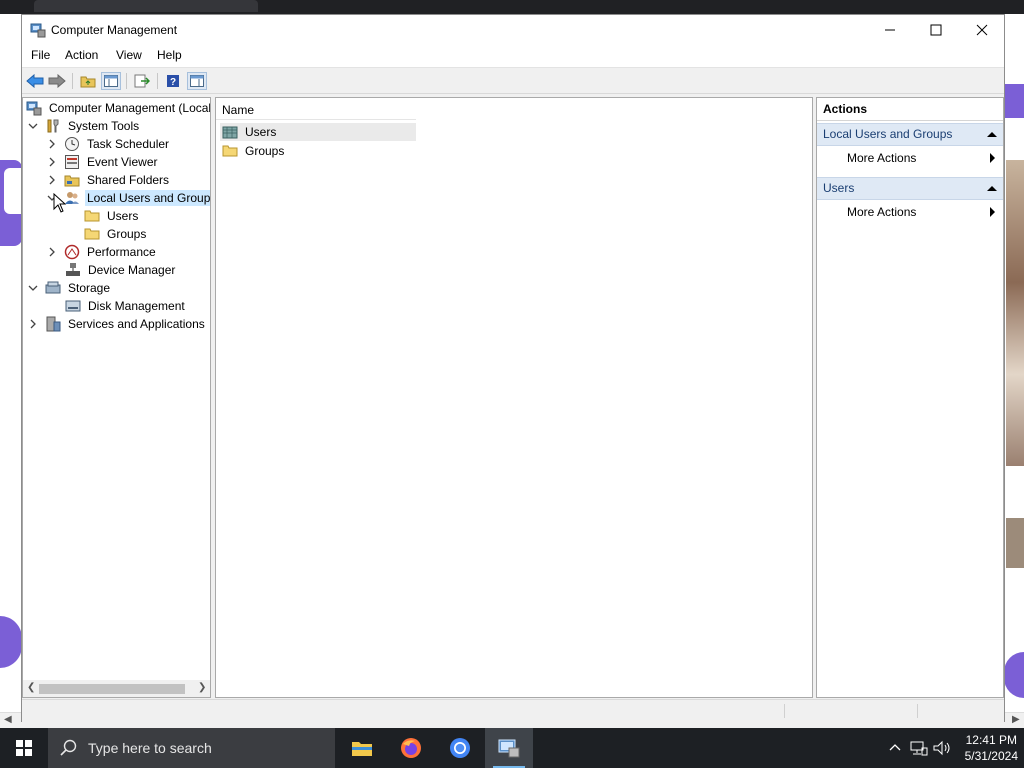 The image size is (1024, 768). What do you see at coordinates (128, 198) in the screenshot?
I see `tree-item-local-users-and-groups: Local Users and Groups` at bounding box center [128, 198].